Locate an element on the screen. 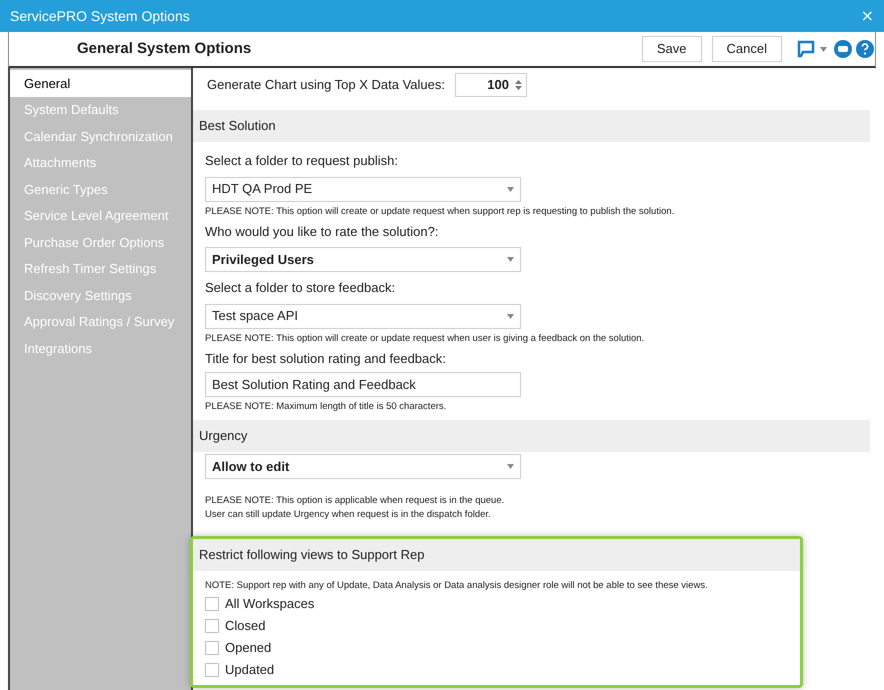 The height and width of the screenshot is (690, 884). note-text: PLEASE NOTE: This option will create or update request when user is giving a feedback on the solution. is located at coordinates (425, 339).